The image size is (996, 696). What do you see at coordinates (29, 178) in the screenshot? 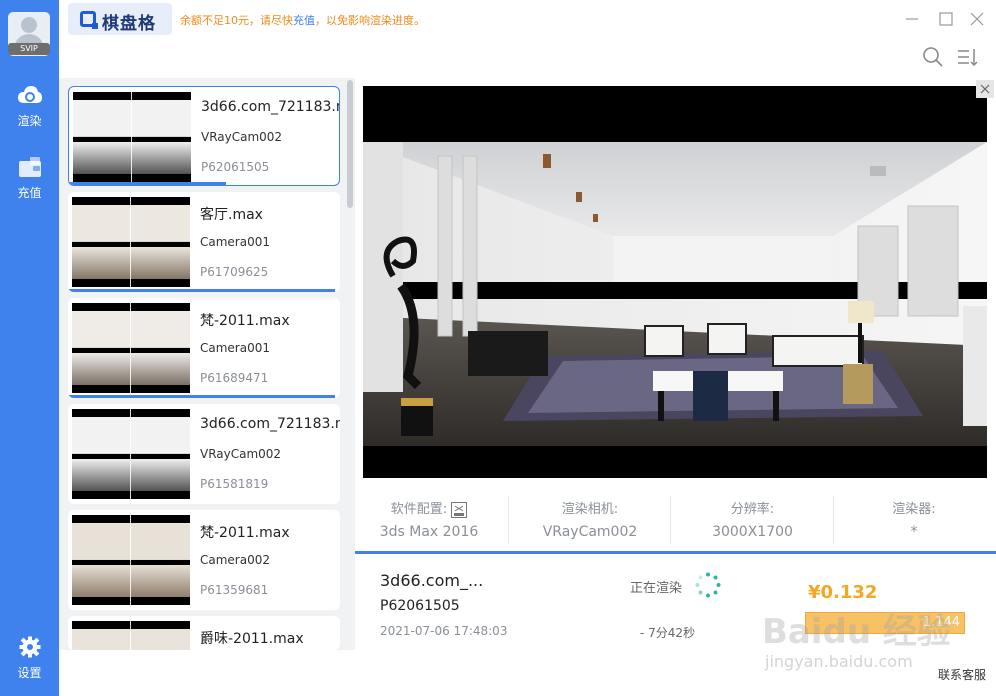
I see `nav-recharge: 充值` at bounding box center [29, 178].